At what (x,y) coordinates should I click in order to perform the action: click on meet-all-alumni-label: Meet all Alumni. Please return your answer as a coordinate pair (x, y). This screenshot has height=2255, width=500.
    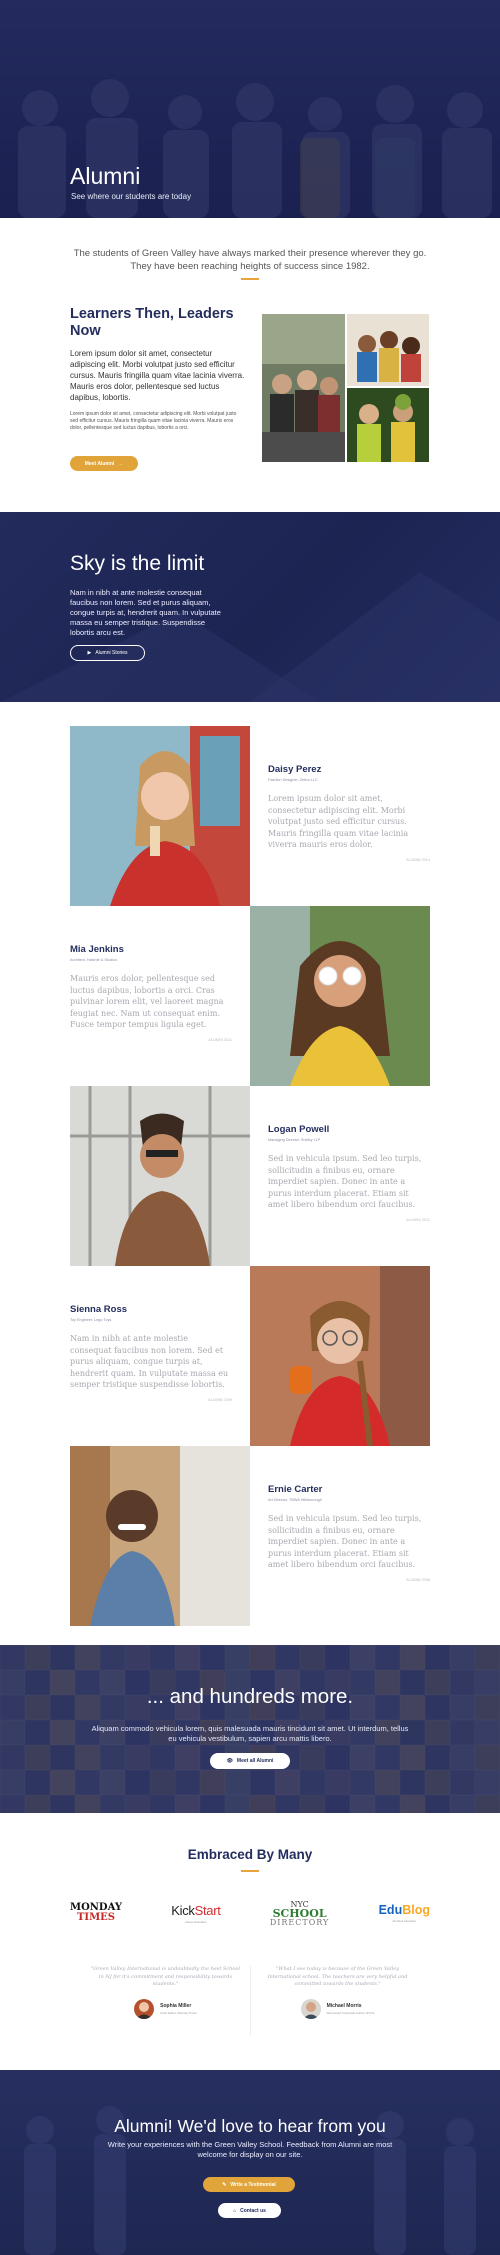
    Looking at the image, I should click on (255, 1761).